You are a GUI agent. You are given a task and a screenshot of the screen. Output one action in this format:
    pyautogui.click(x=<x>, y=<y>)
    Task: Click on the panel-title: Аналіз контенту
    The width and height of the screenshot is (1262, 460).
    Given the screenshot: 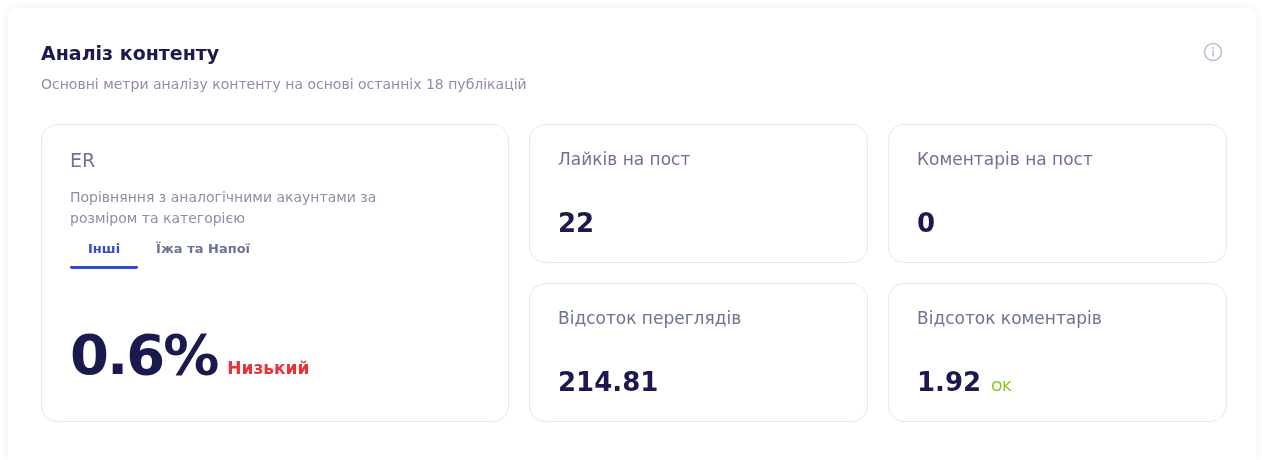 What is the action you would take?
    pyautogui.click(x=131, y=53)
    